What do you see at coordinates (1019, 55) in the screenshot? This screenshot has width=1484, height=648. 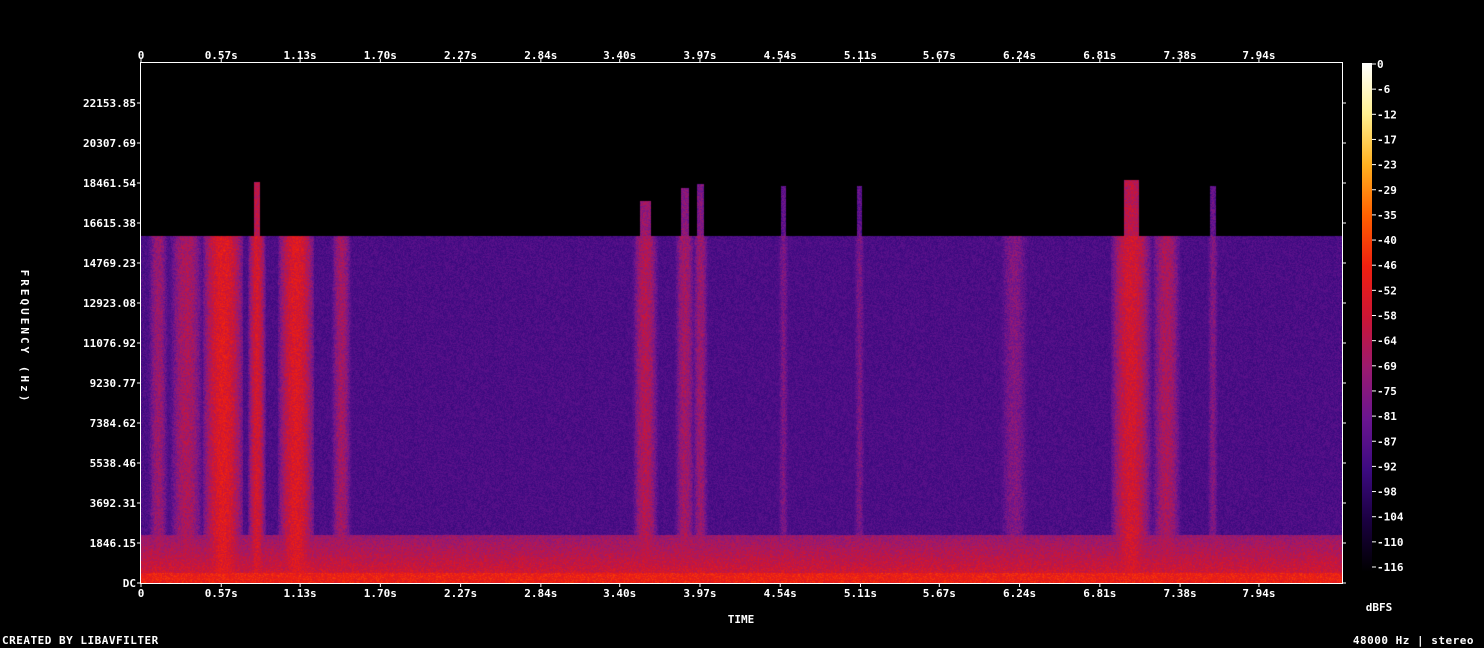 I see `x-tick-label-top: 6.24s` at bounding box center [1019, 55].